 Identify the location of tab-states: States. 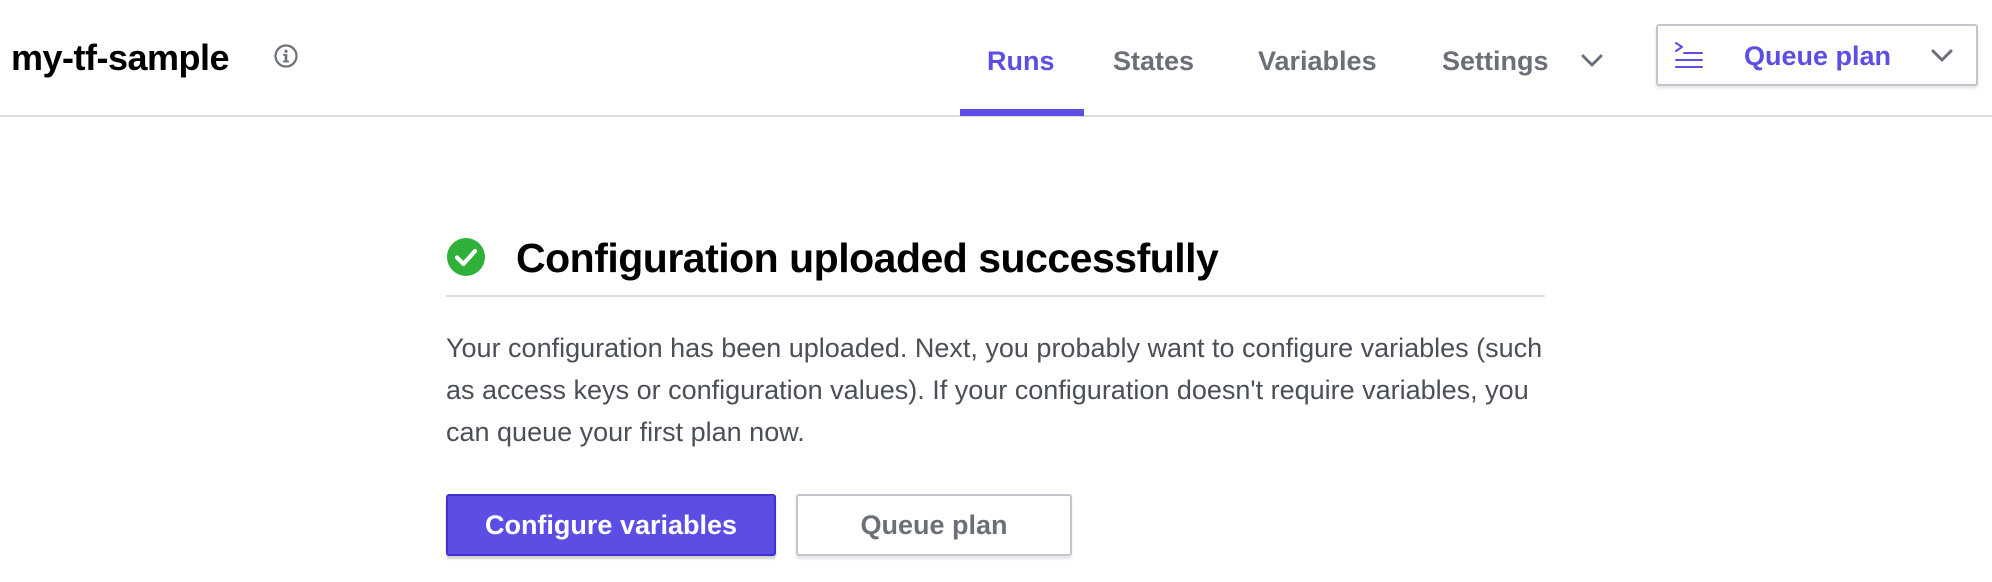
(1153, 61).